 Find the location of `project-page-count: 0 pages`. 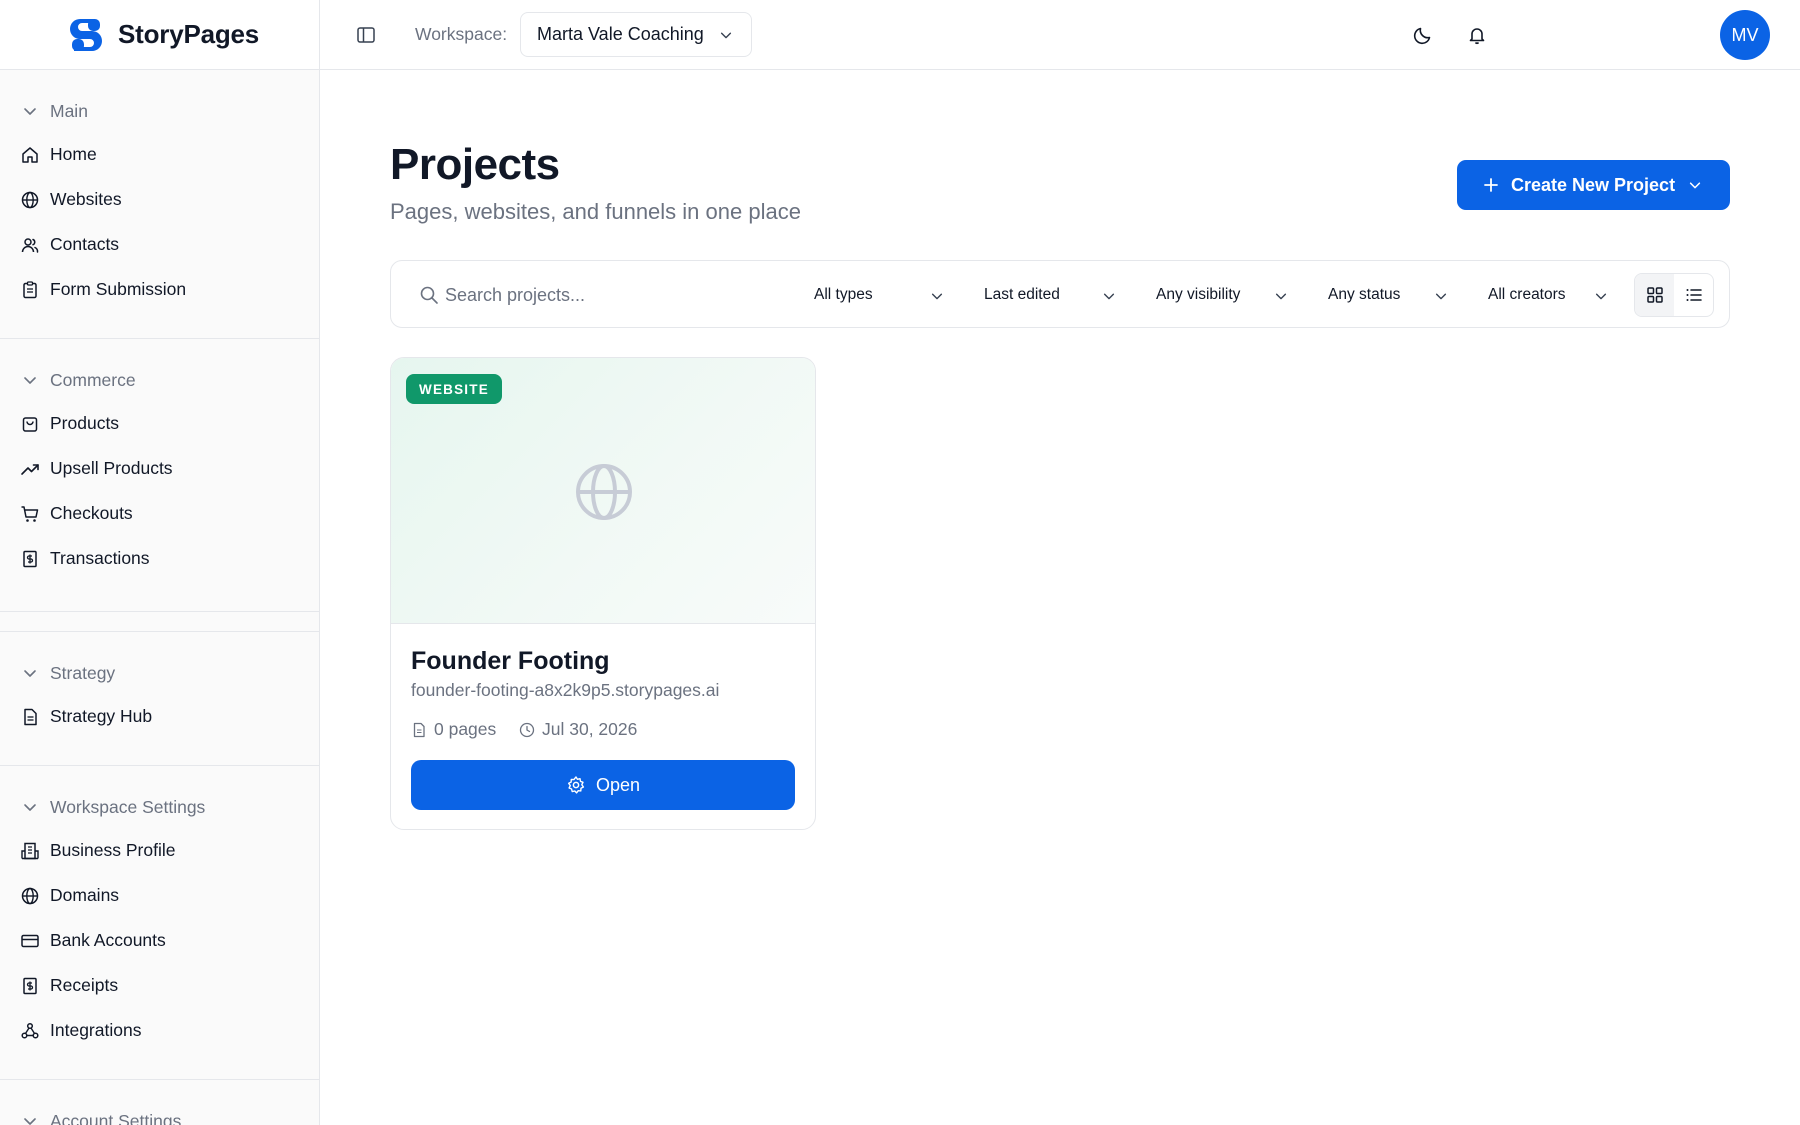

project-page-count: 0 pages is located at coordinates (453, 729).